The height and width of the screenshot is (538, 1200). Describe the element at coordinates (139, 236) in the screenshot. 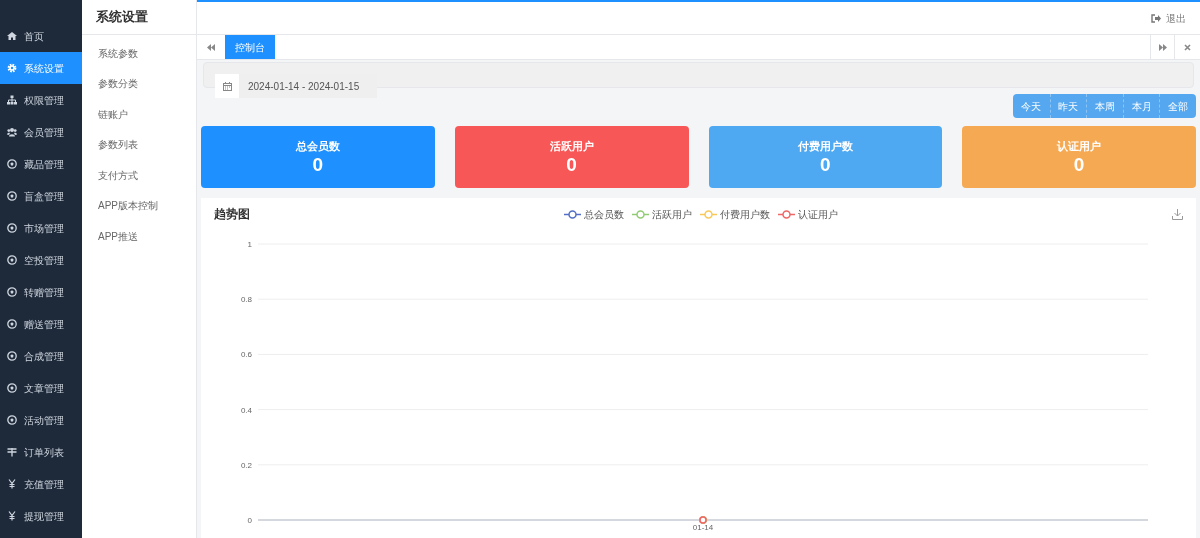

I see `submenu-item: APP推送` at that location.